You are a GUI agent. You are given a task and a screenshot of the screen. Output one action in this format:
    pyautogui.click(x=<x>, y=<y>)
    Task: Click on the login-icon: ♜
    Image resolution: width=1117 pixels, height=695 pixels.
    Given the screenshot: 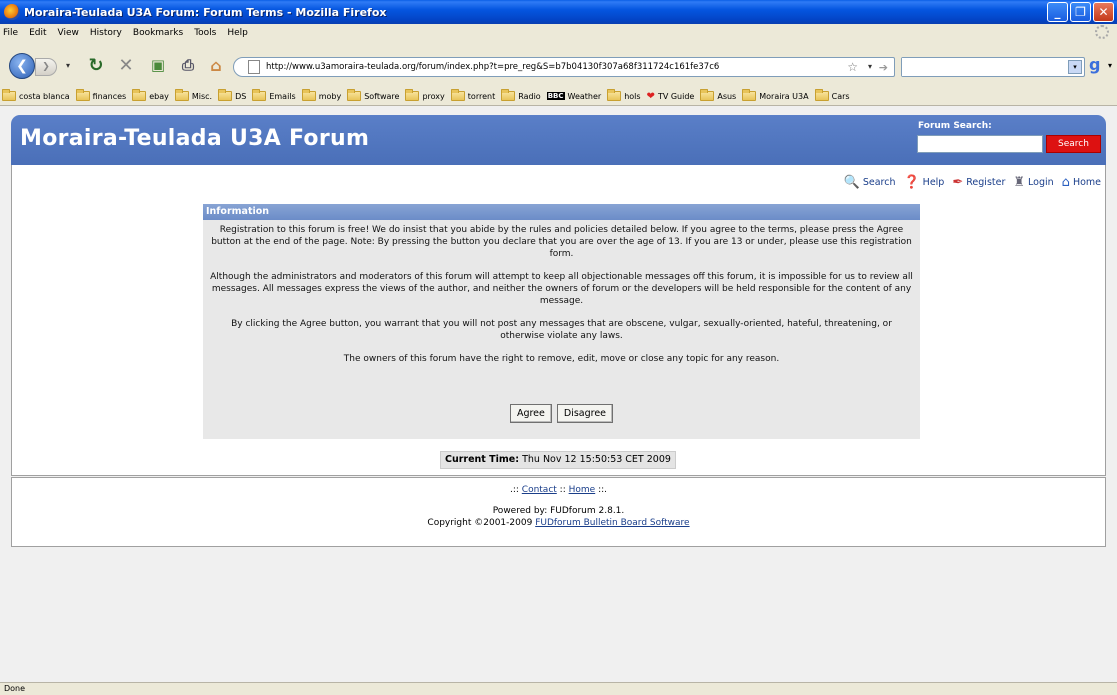 What is the action you would take?
    pyautogui.click(x=1019, y=182)
    